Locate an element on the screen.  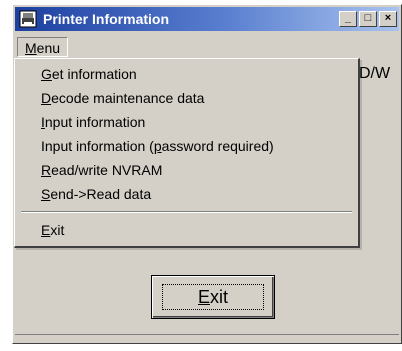
printer-app-icon is located at coordinates (28, 19).